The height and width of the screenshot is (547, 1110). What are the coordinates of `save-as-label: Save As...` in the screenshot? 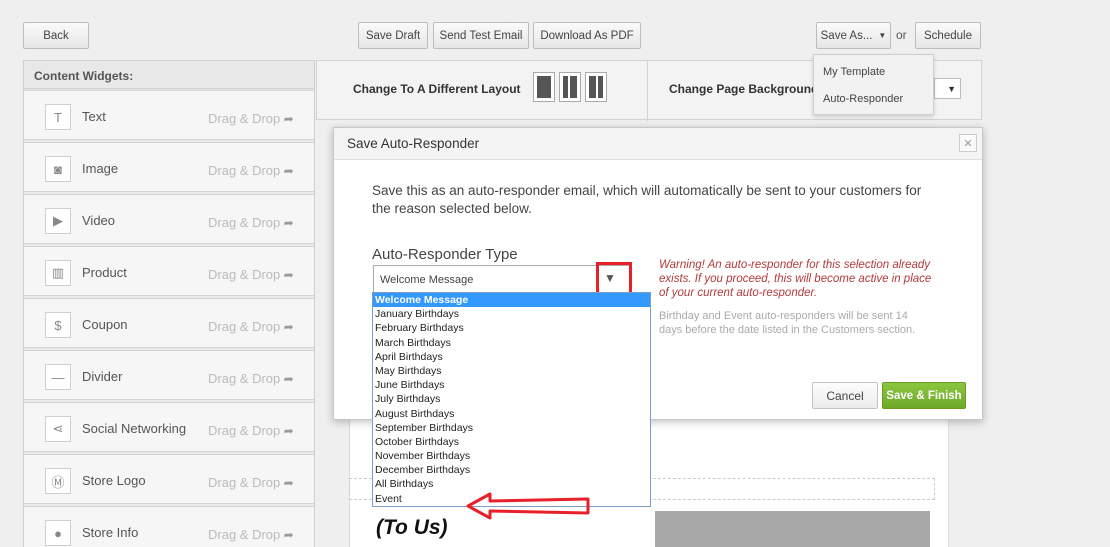 It's located at (846, 35).